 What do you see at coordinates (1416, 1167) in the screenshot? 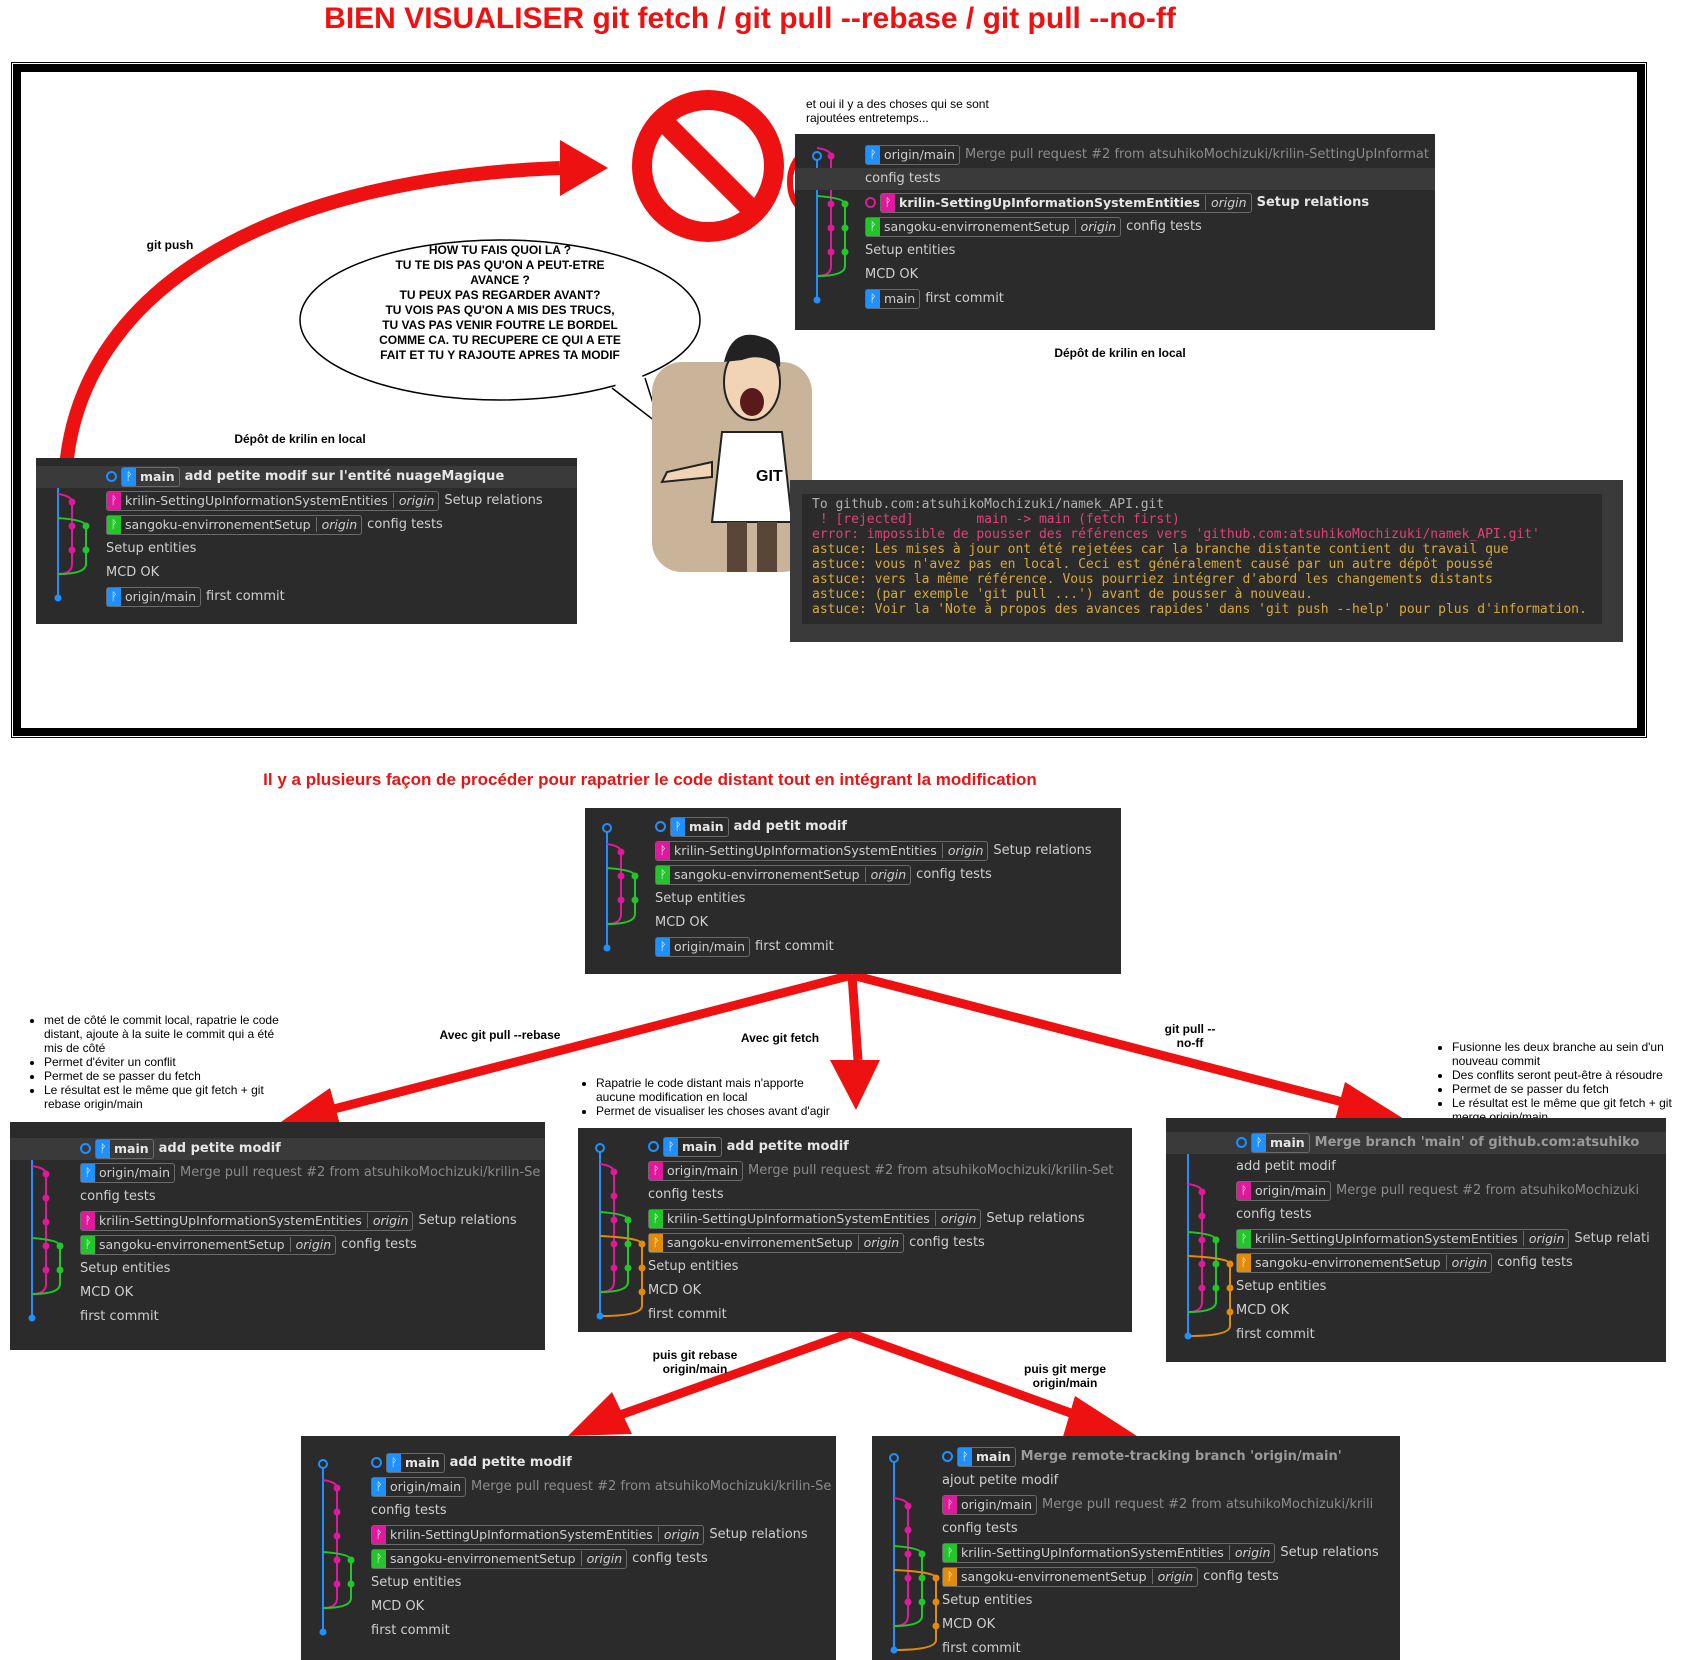
I see `commit-row: add petit modif` at bounding box center [1416, 1167].